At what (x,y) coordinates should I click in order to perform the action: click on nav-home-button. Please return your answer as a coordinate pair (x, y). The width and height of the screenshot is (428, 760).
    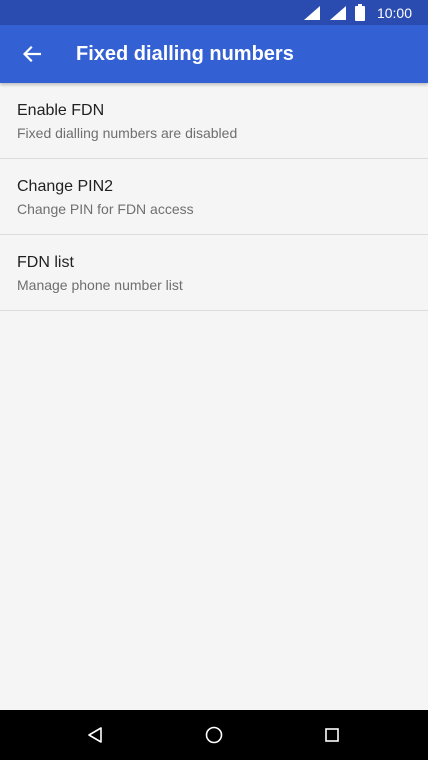
    Looking at the image, I should click on (214, 735).